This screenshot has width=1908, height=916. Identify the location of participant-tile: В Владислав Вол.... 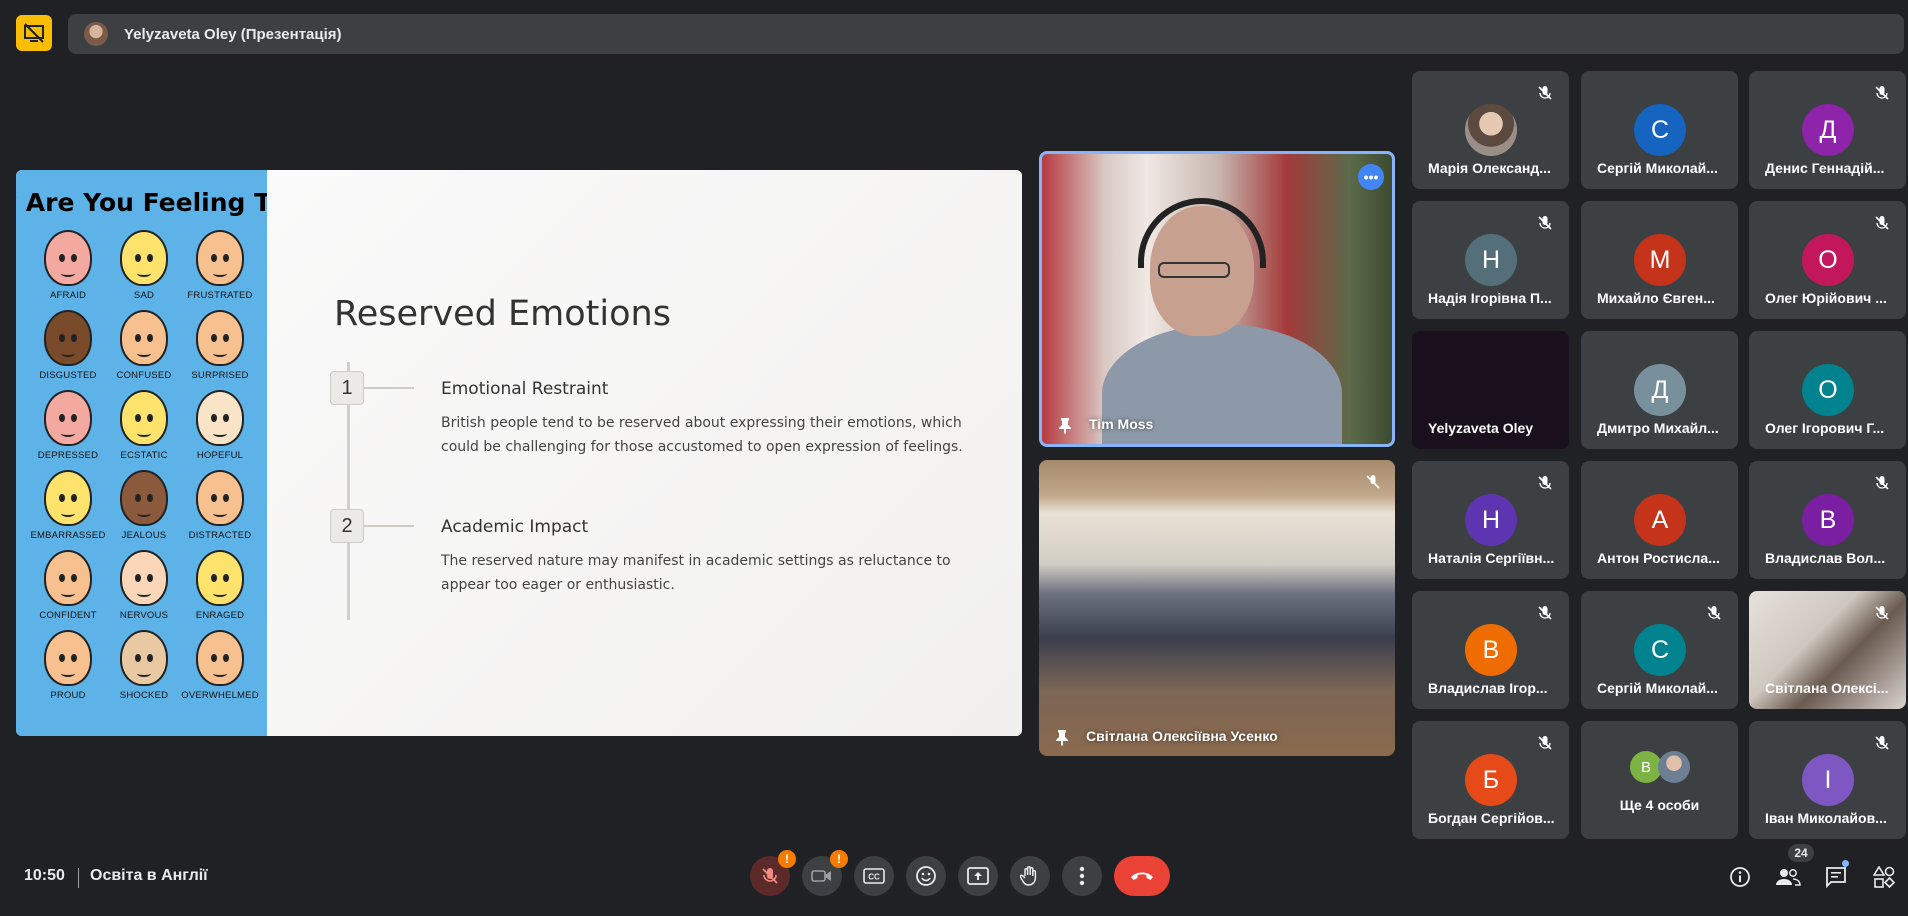
(1827, 520).